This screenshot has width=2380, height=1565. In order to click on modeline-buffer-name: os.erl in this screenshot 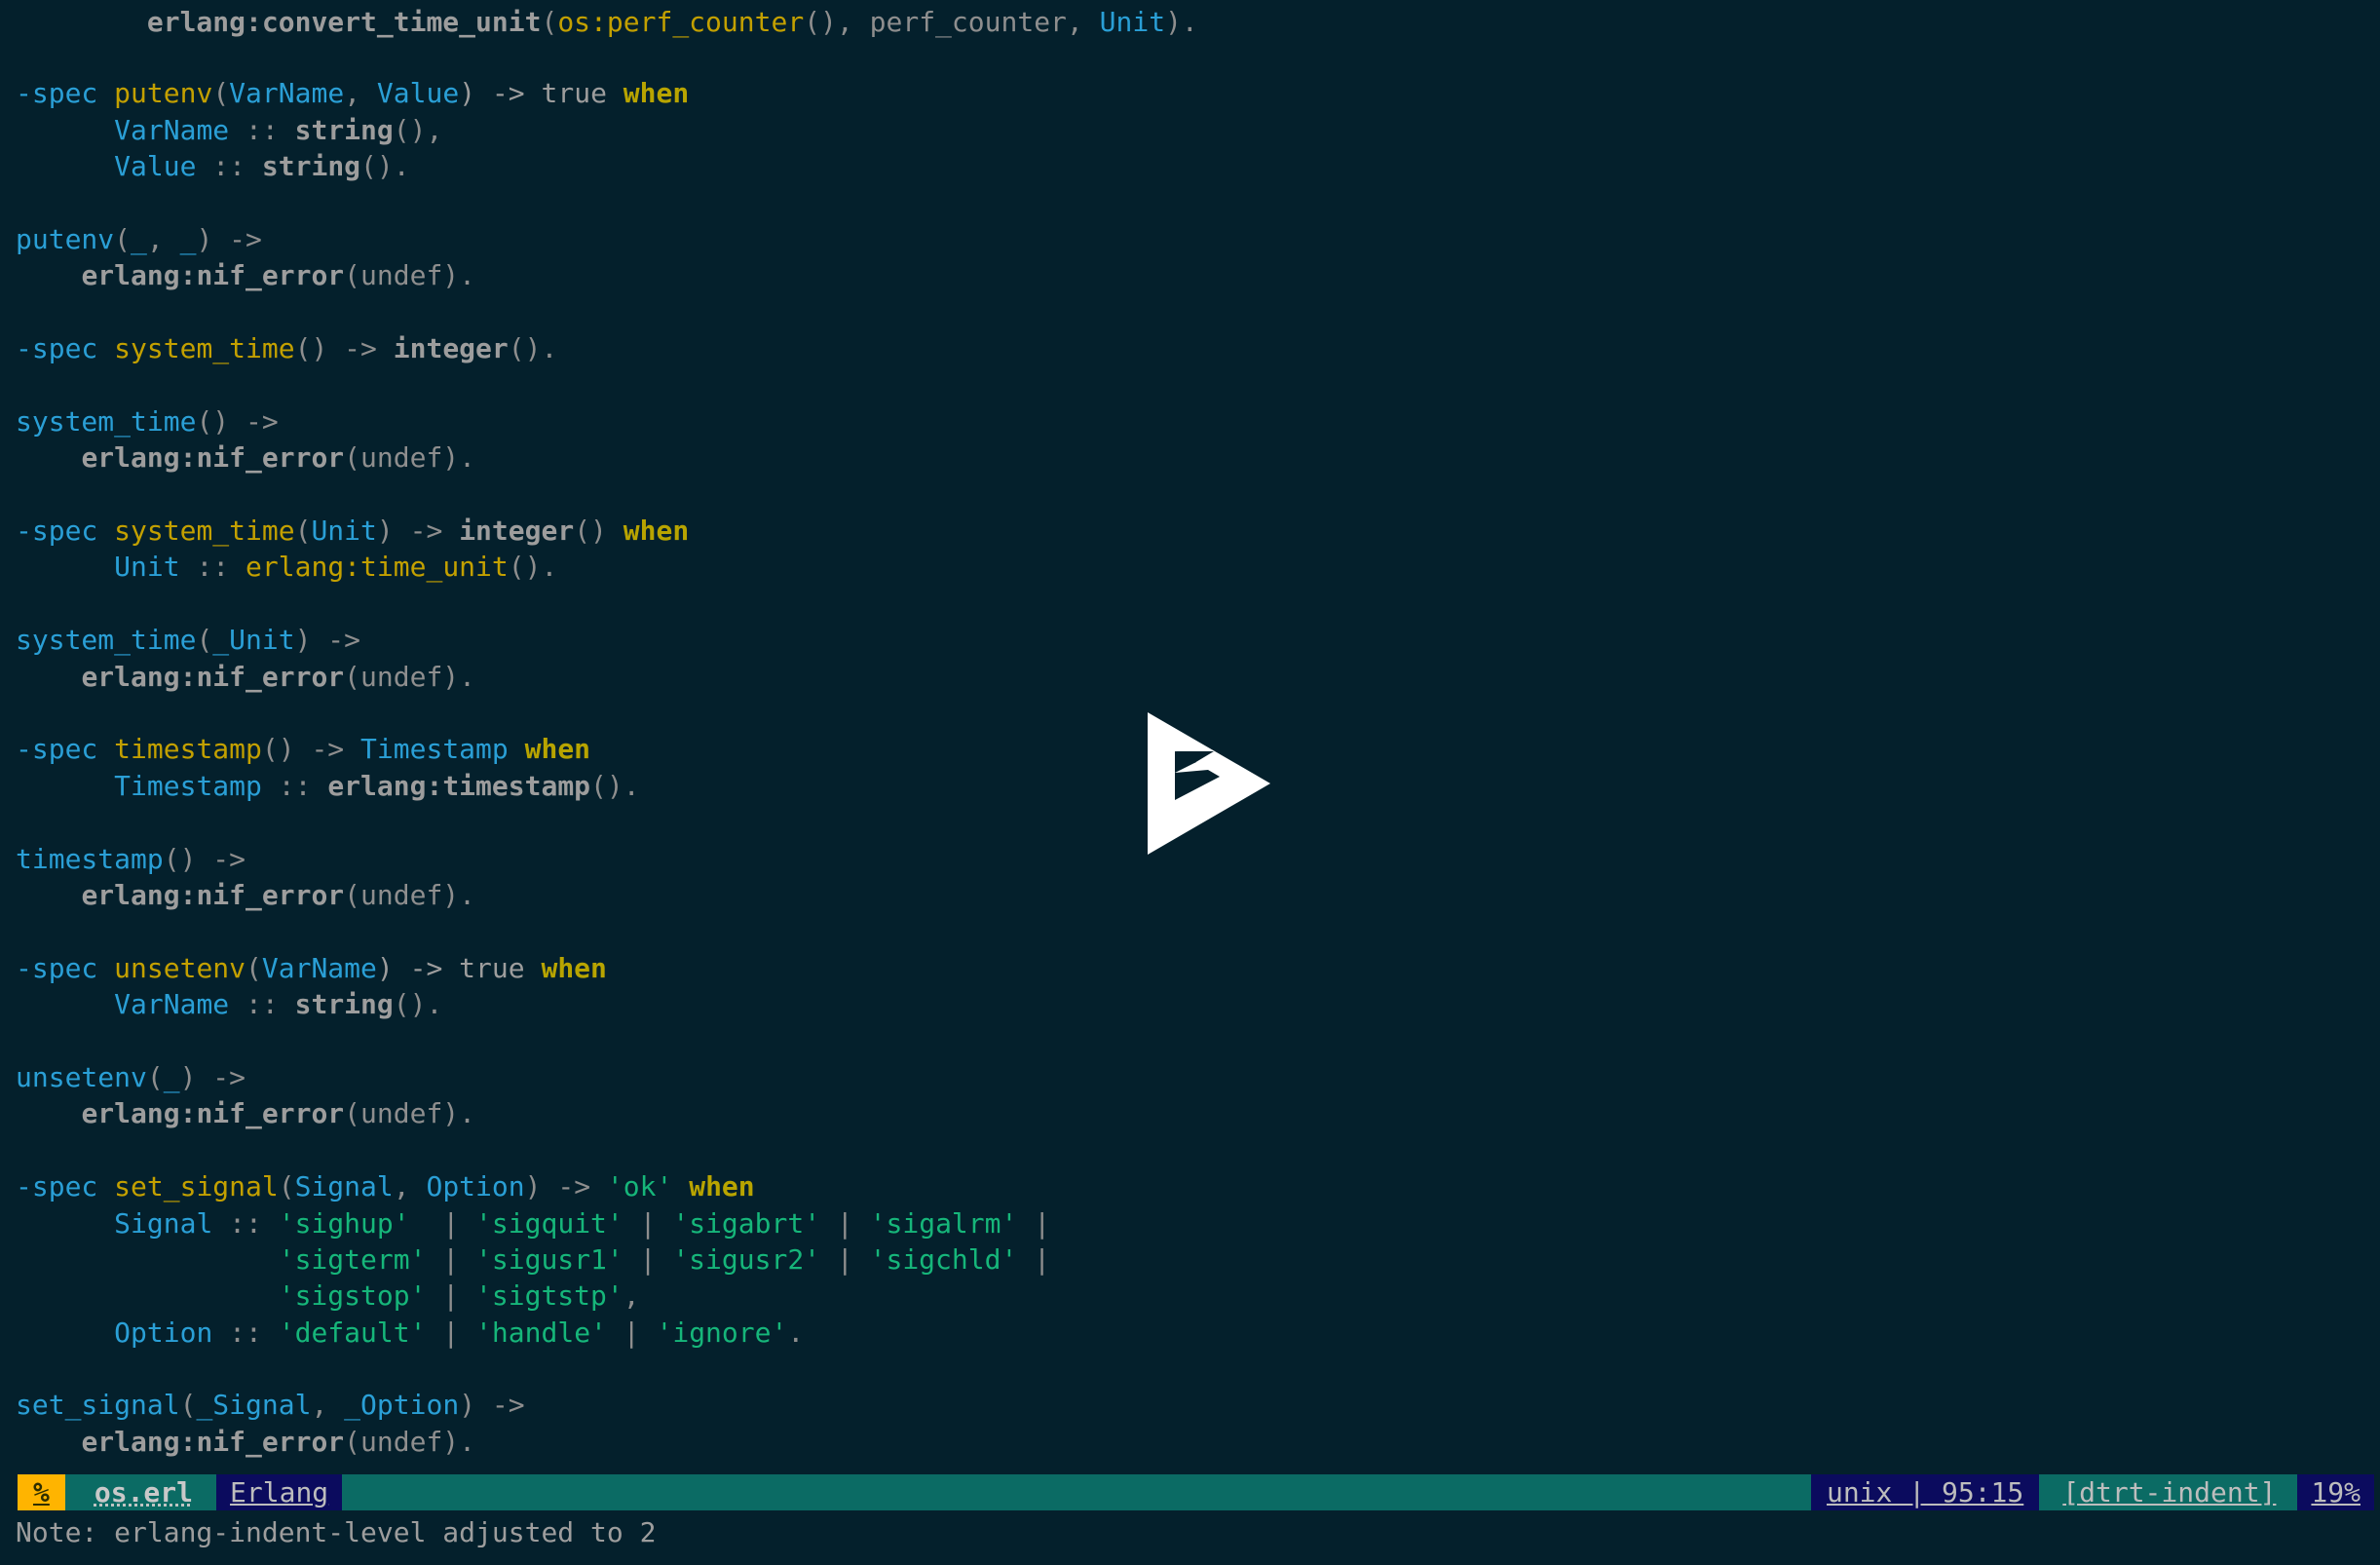, I will do `click(143, 1492)`.